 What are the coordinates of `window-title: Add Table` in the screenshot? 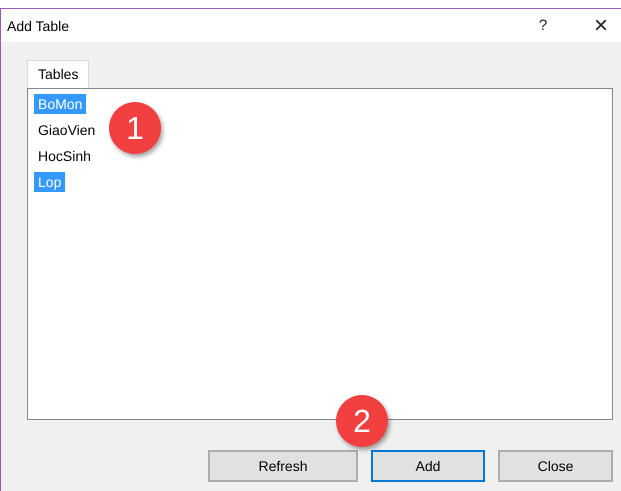 It's located at (38, 26).